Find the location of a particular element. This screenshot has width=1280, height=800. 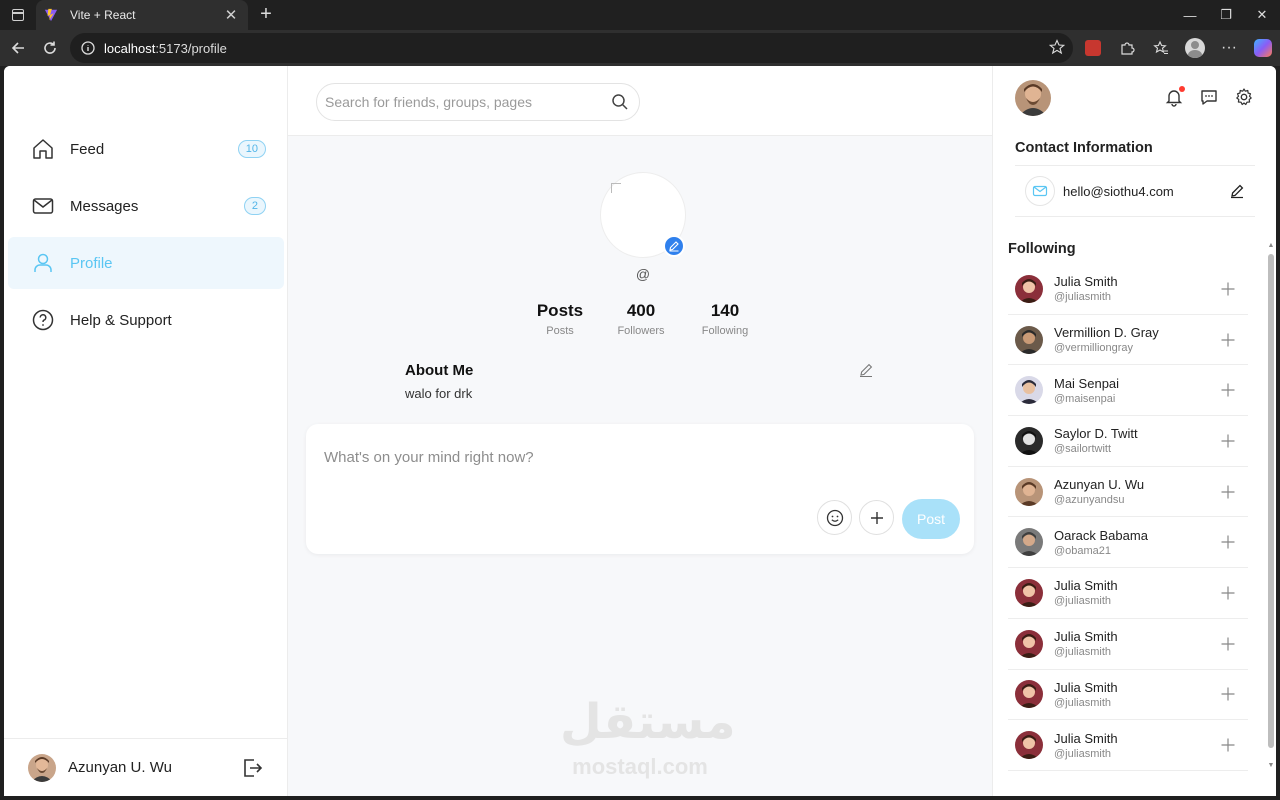

following-name: Azunyan U. Wu is located at coordinates (1099, 485).